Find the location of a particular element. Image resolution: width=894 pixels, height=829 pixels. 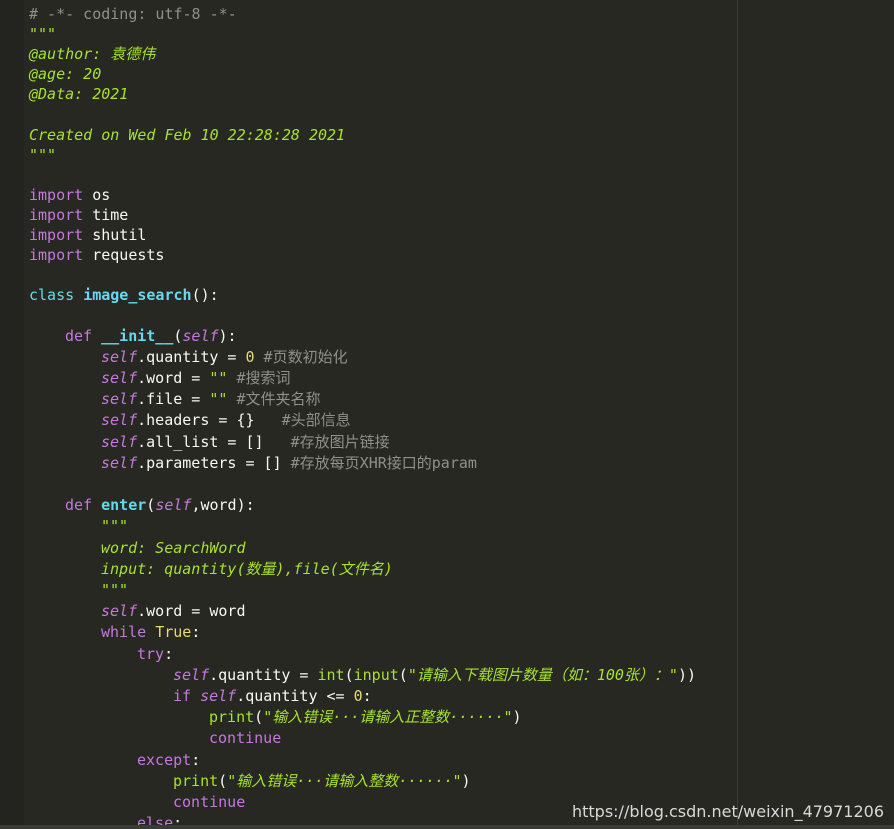

code-line: # -*- coding: utf-8 -*- is located at coordinates (133, 14).